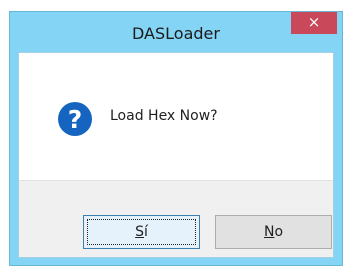 The height and width of the screenshot is (277, 353). I want to click on focus-rectangle, so click(141, 232).